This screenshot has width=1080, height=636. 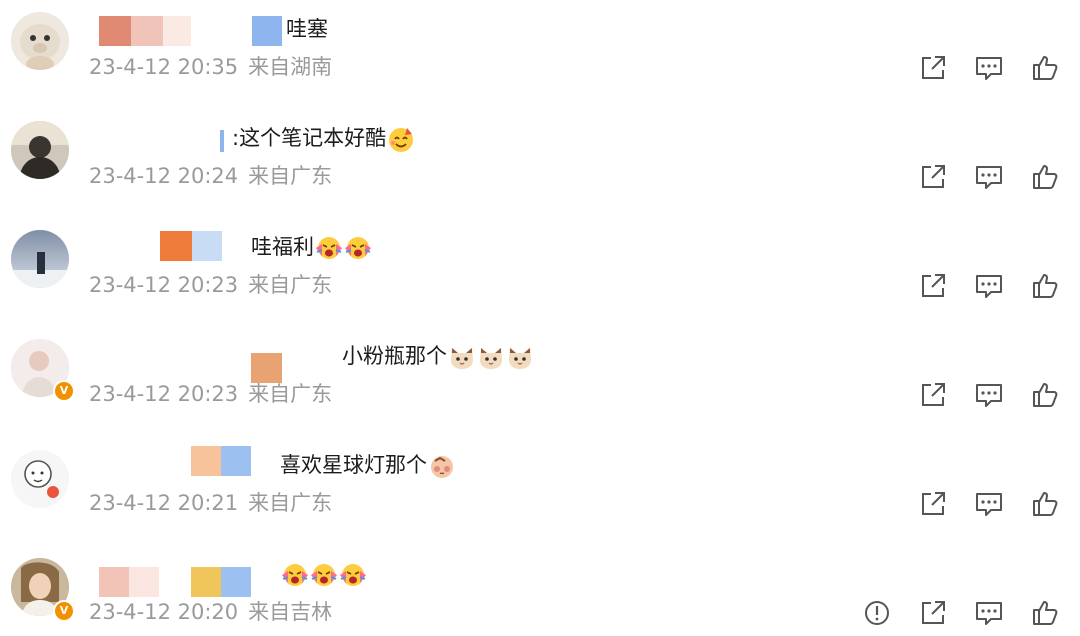 I want to click on comment-location: 来自吉林, so click(x=290, y=612).